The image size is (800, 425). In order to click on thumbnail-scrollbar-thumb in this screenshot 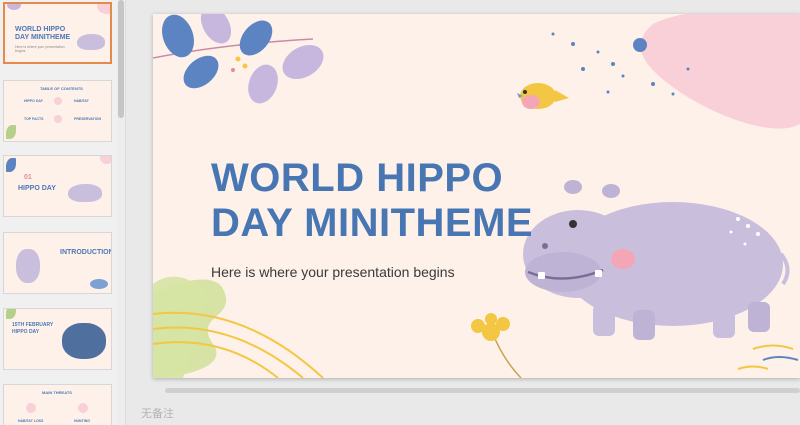, I will do `click(121, 59)`.